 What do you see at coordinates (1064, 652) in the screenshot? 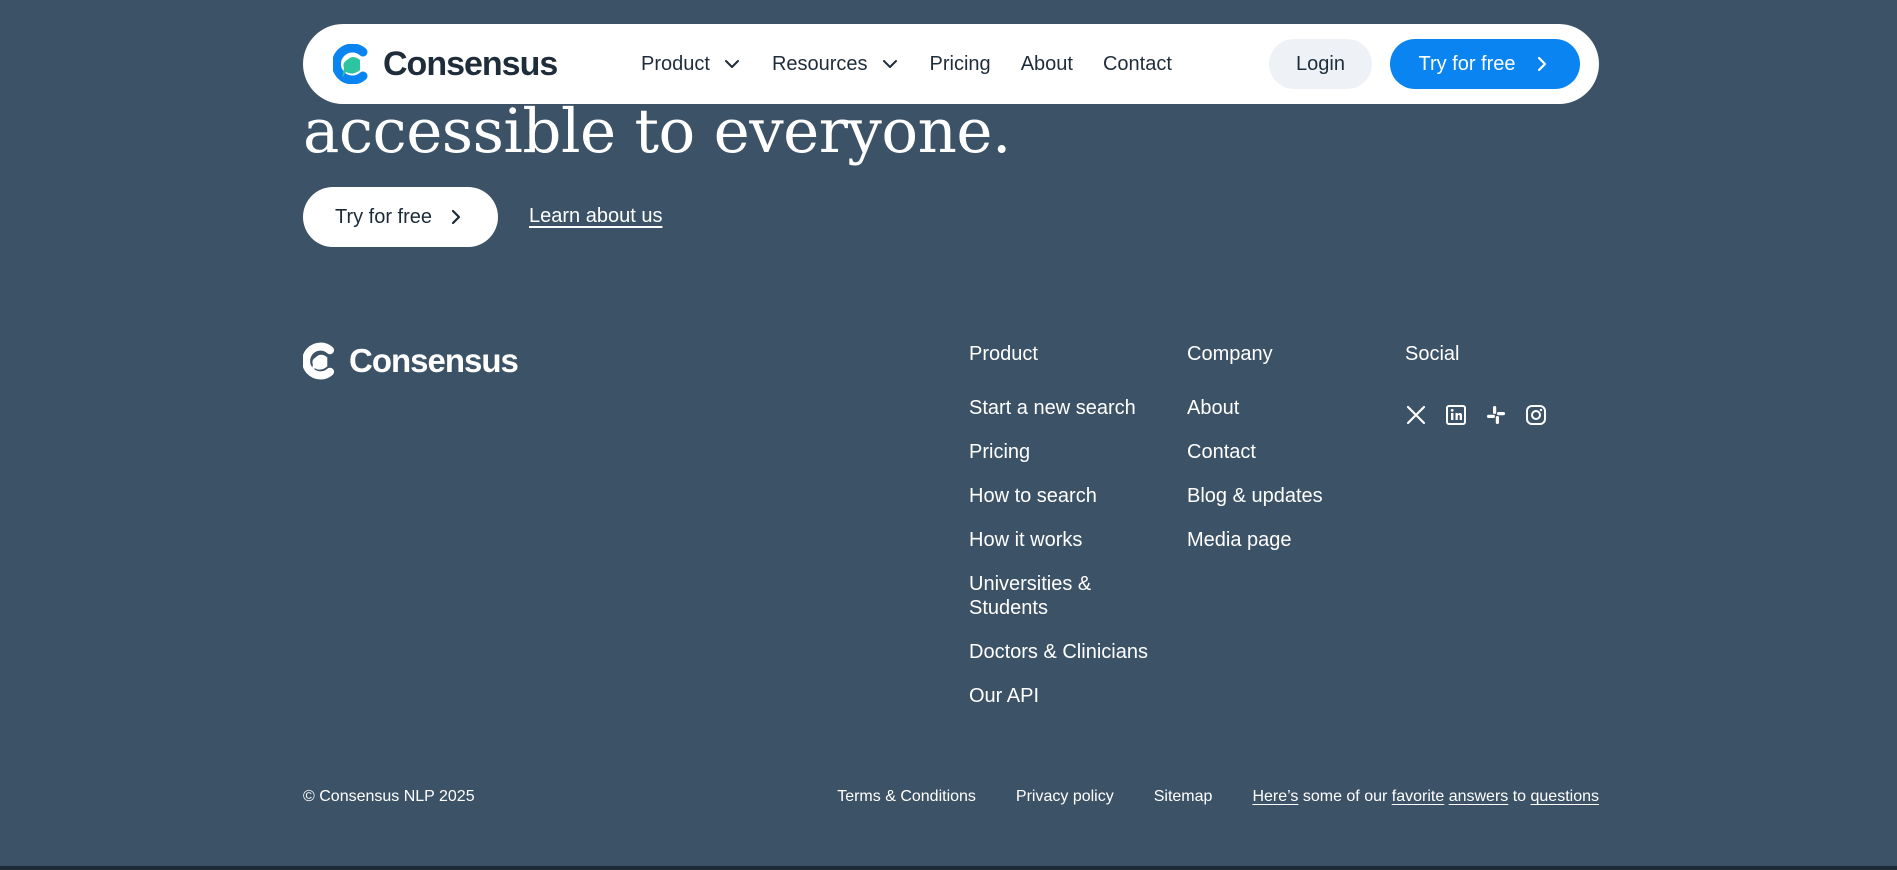
I see `footer-link-doctors: Doctors & Clinicians` at bounding box center [1064, 652].